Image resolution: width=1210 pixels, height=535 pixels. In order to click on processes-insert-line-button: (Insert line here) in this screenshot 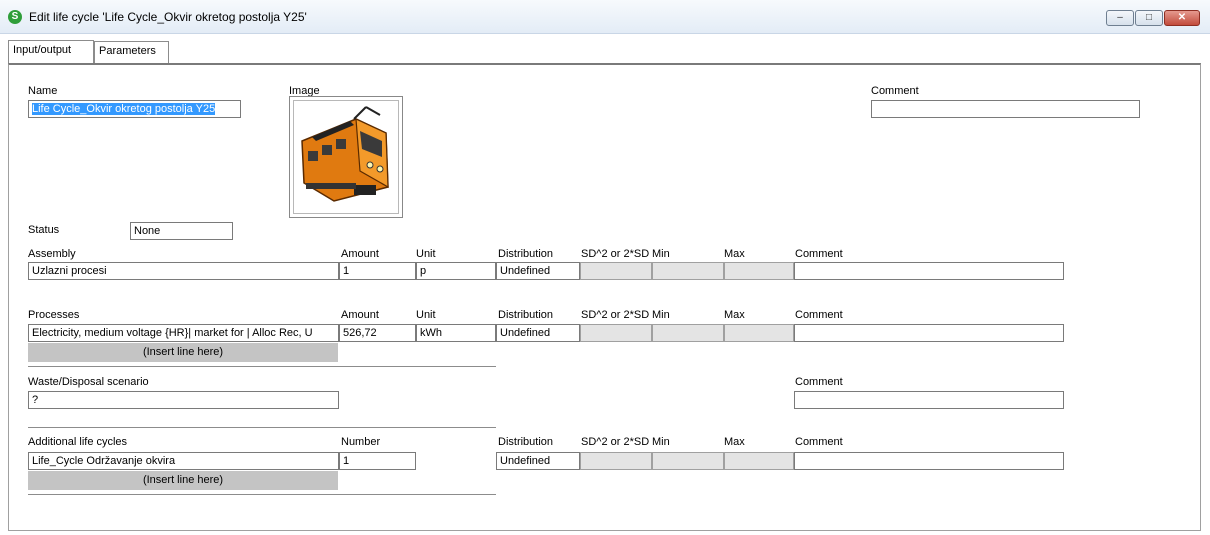, I will do `click(183, 352)`.